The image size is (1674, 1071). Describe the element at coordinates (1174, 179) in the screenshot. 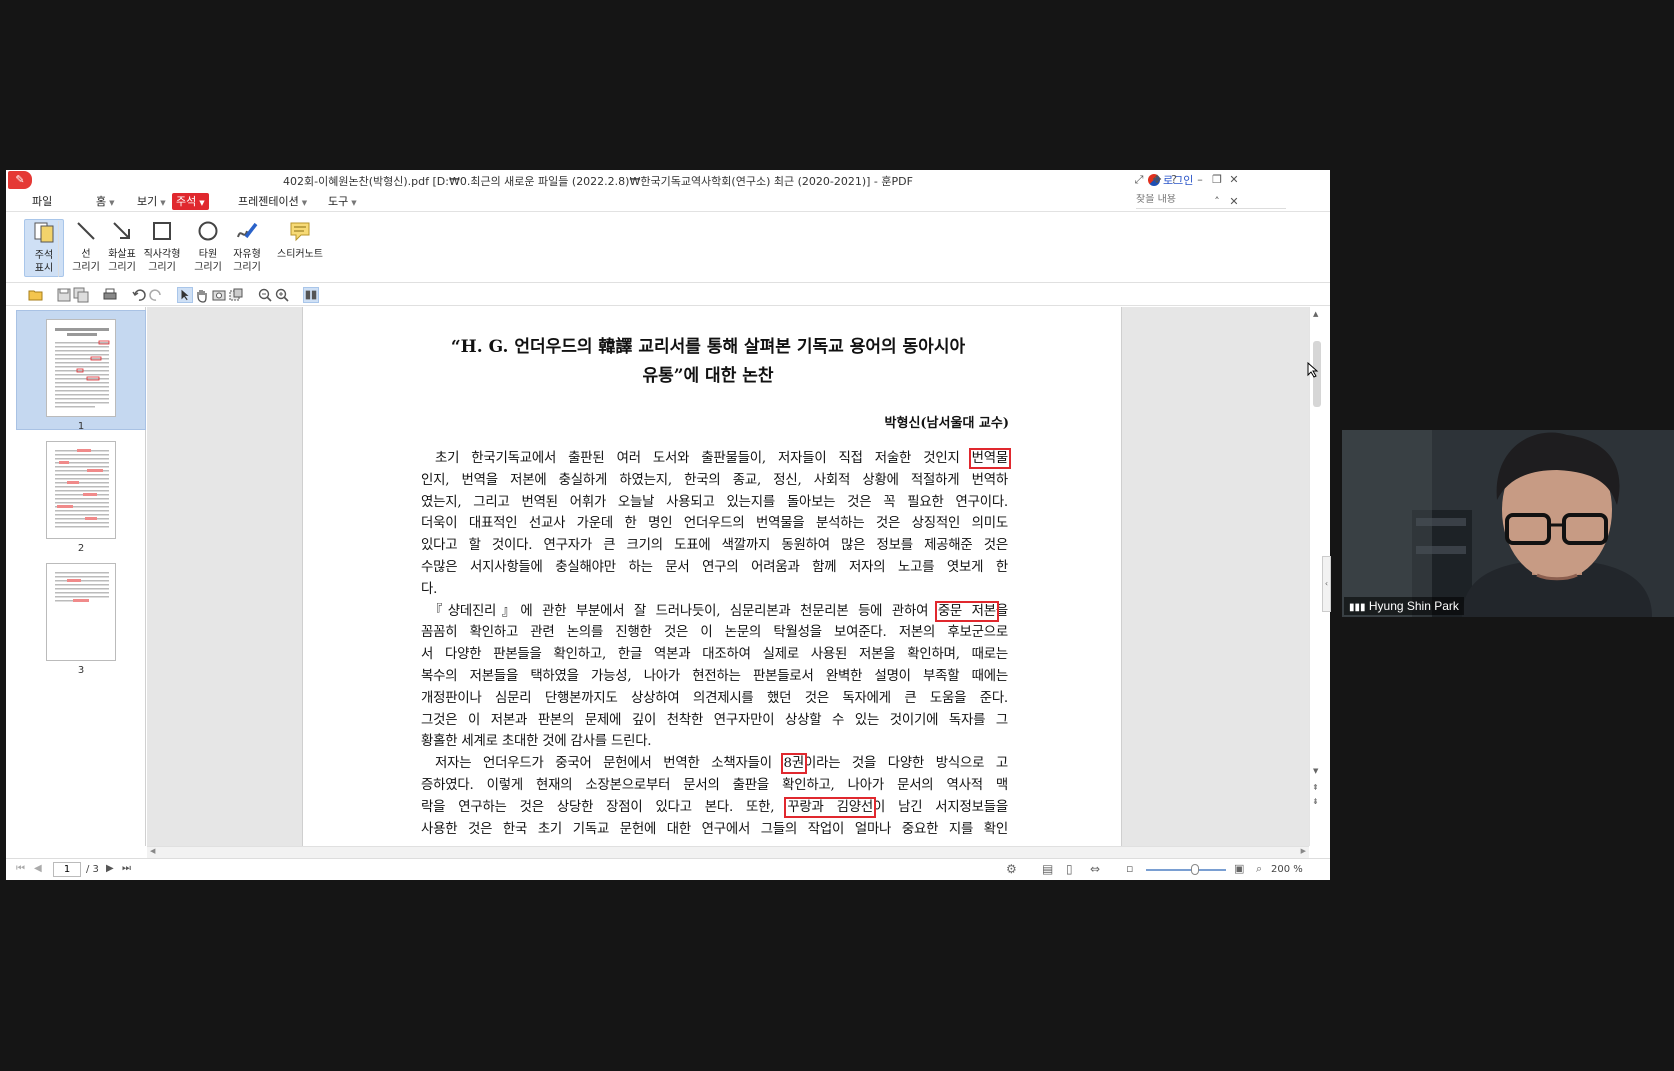

I see `help-button: ?` at that location.